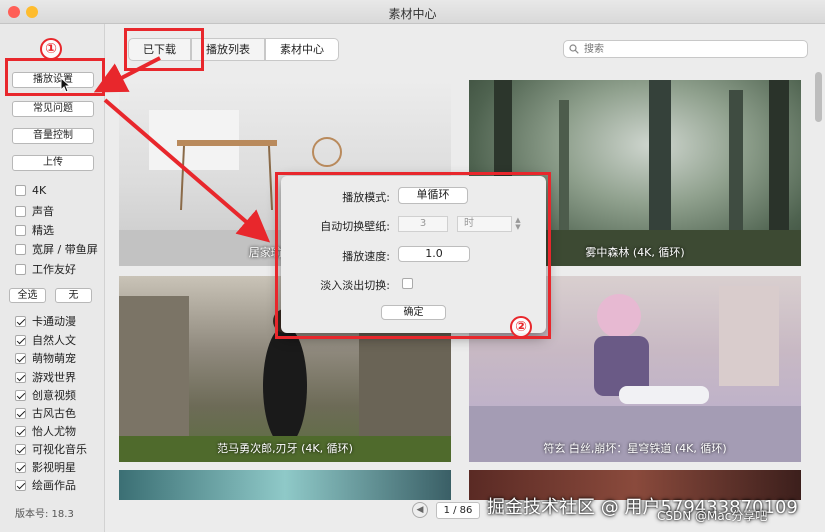 The image size is (825, 532). I want to click on filter-4k: 4K, so click(30, 190).